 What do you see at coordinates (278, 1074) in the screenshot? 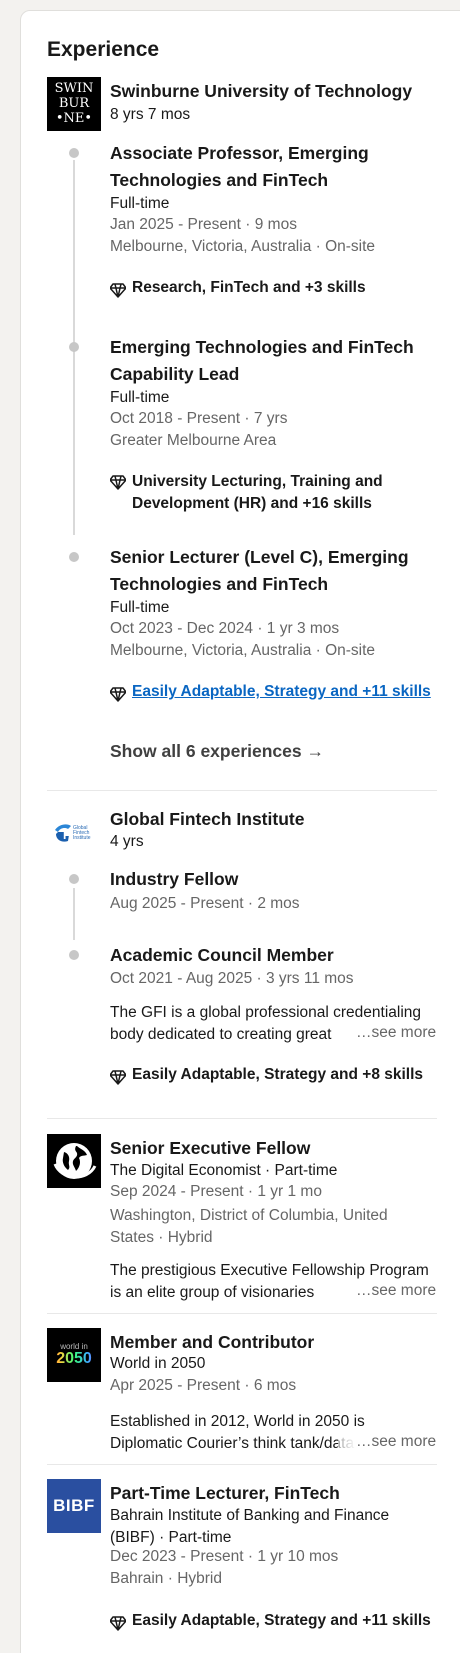
I see `skills-text: Easily Adaptable, Strategy and +8 skills` at bounding box center [278, 1074].